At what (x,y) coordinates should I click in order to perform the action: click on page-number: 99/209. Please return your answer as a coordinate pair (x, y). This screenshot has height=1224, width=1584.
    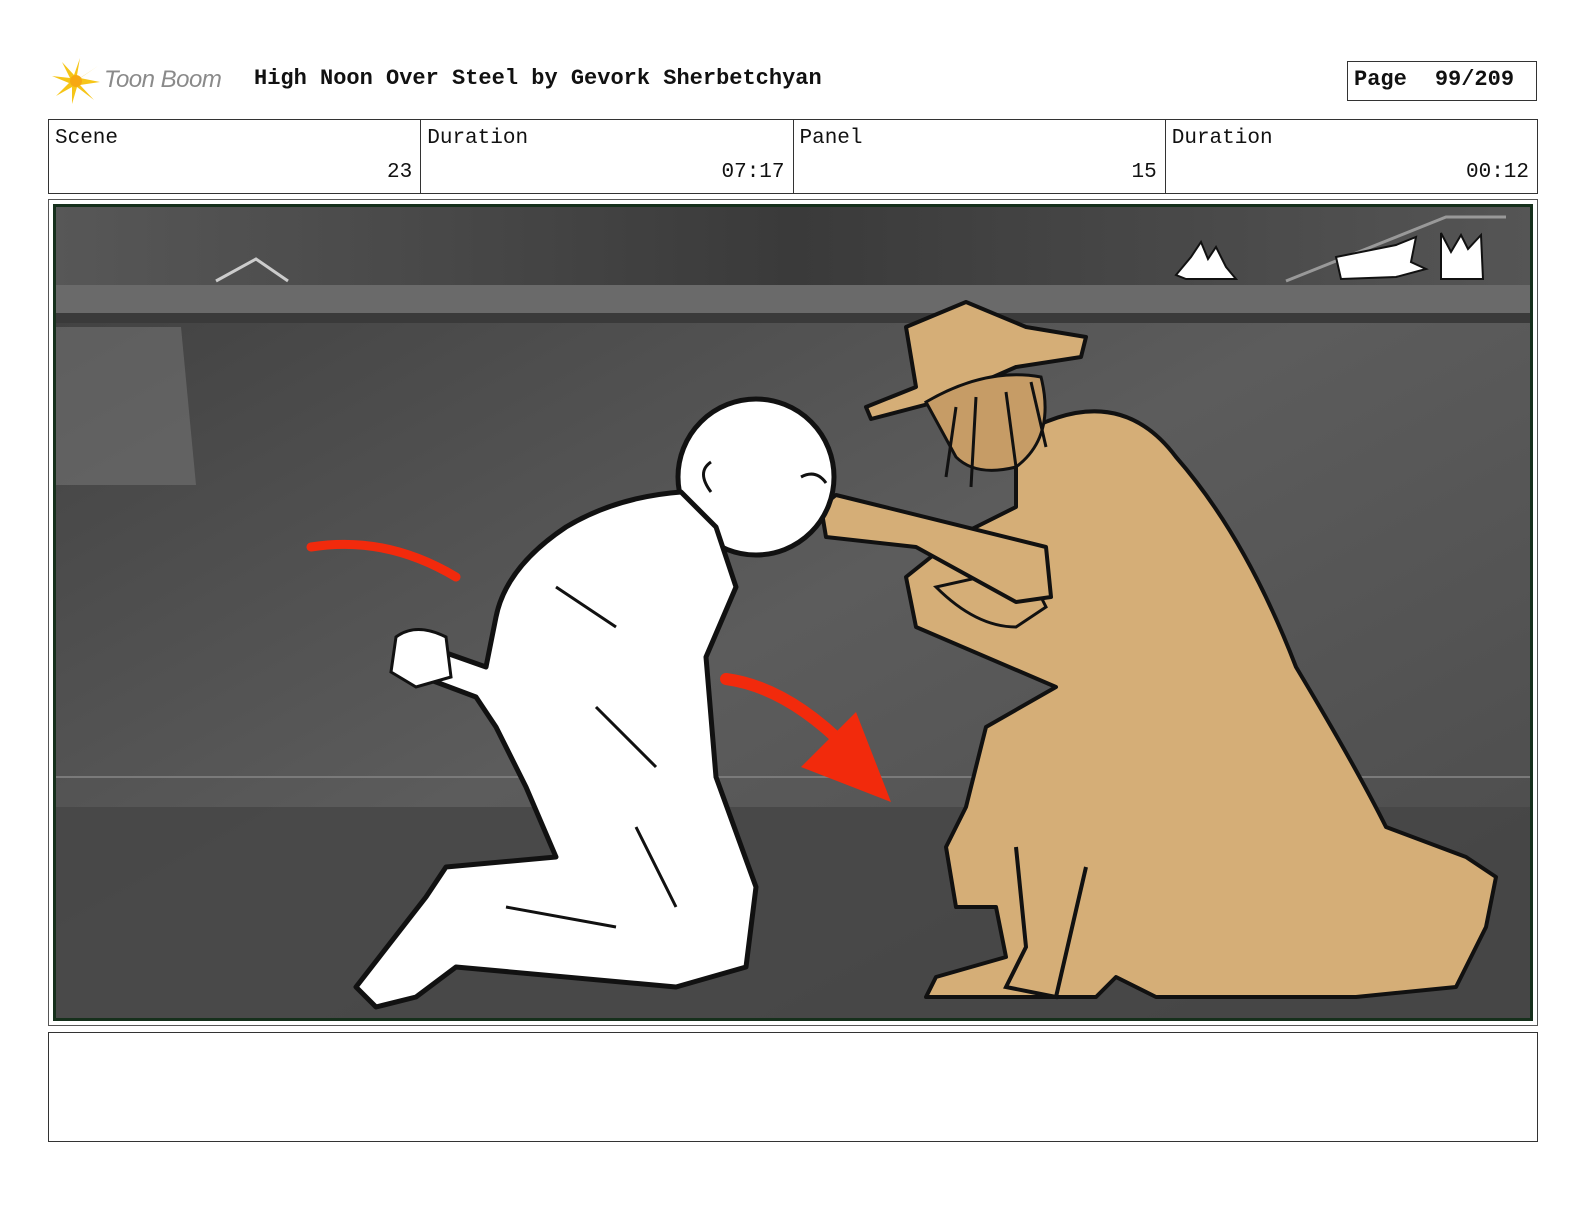
    Looking at the image, I should click on (1474, 79).